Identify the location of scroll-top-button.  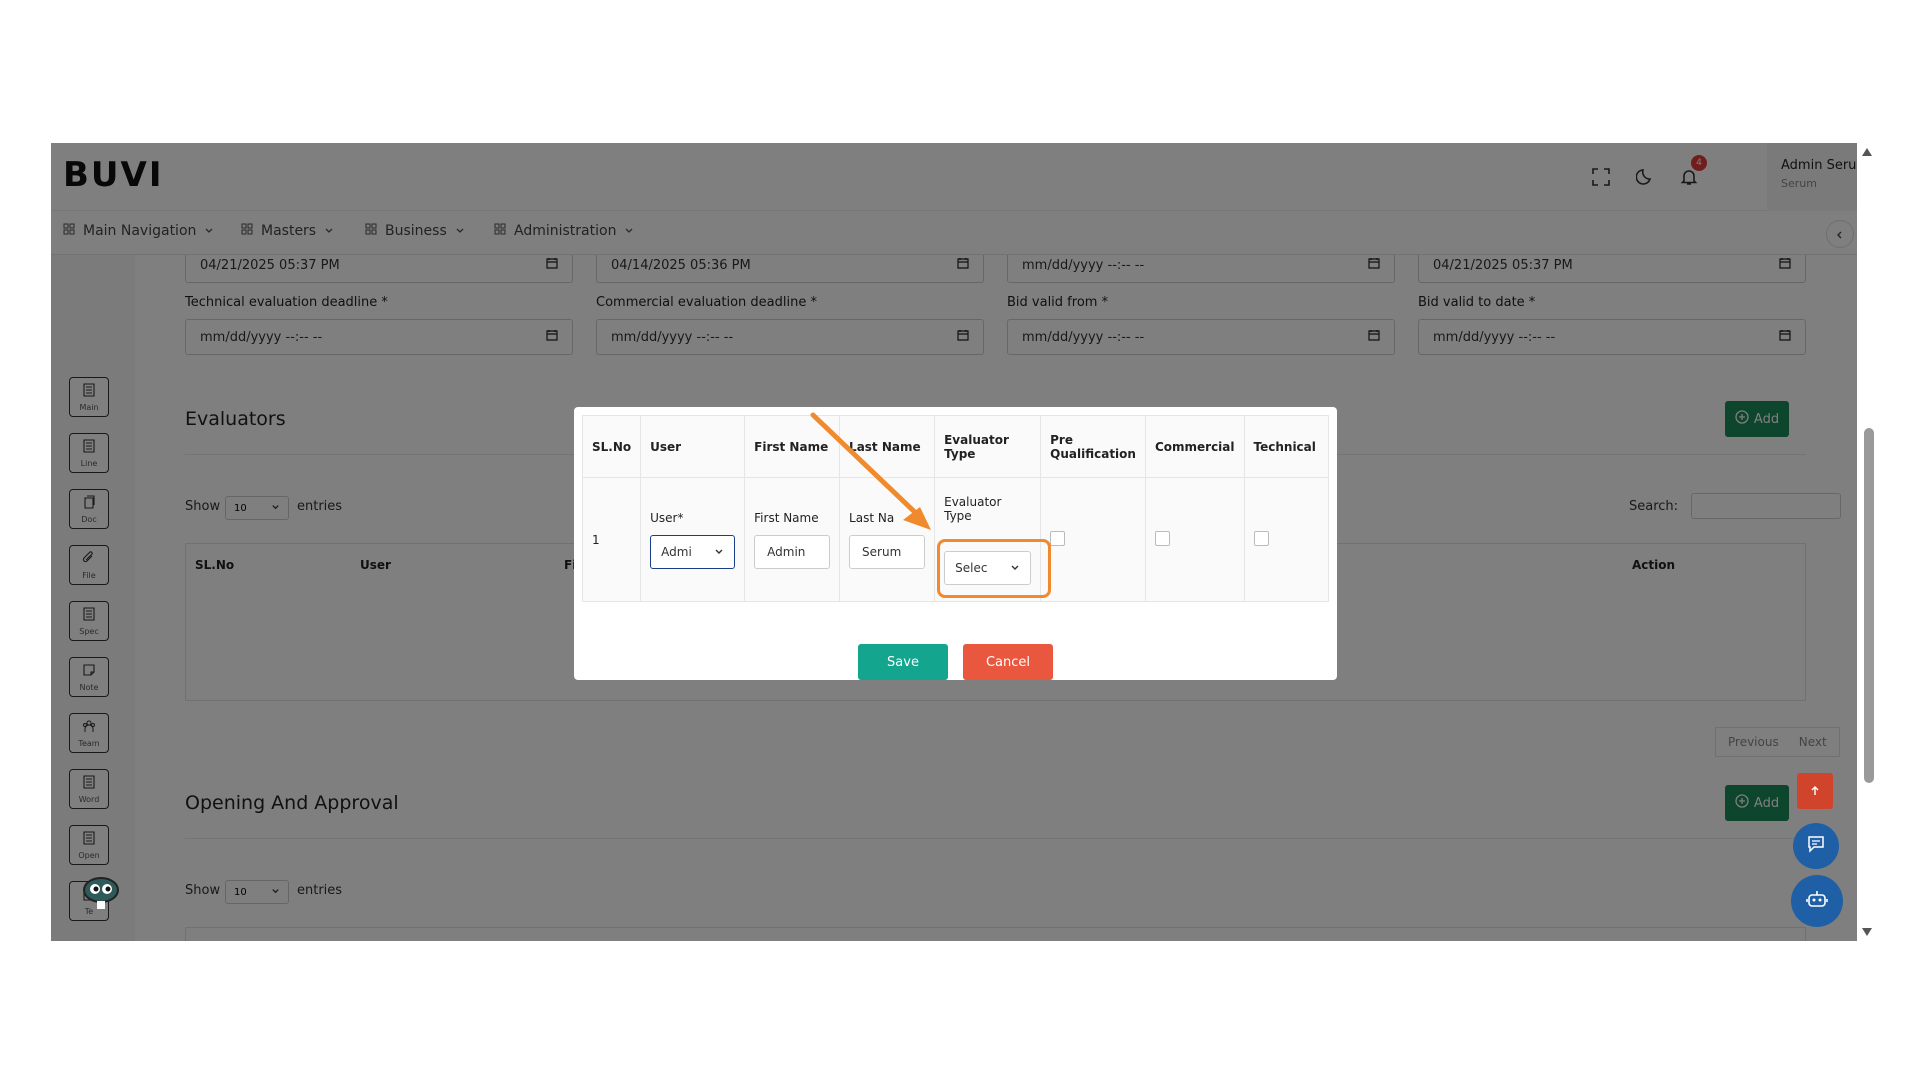
(1815, 791).